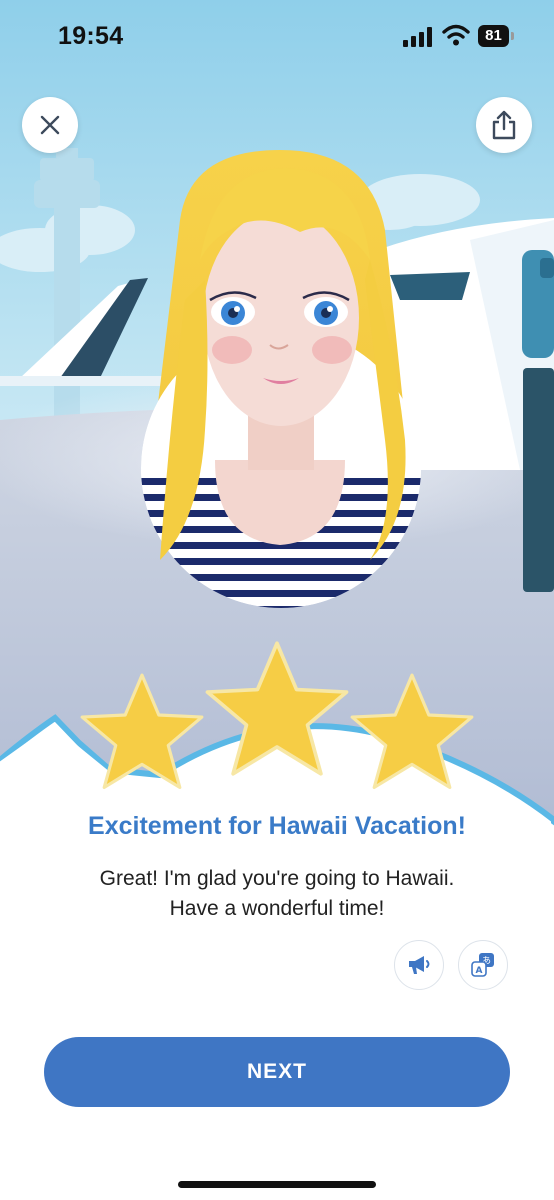  I want to click on translate-button: あ A, so click(483, 965).